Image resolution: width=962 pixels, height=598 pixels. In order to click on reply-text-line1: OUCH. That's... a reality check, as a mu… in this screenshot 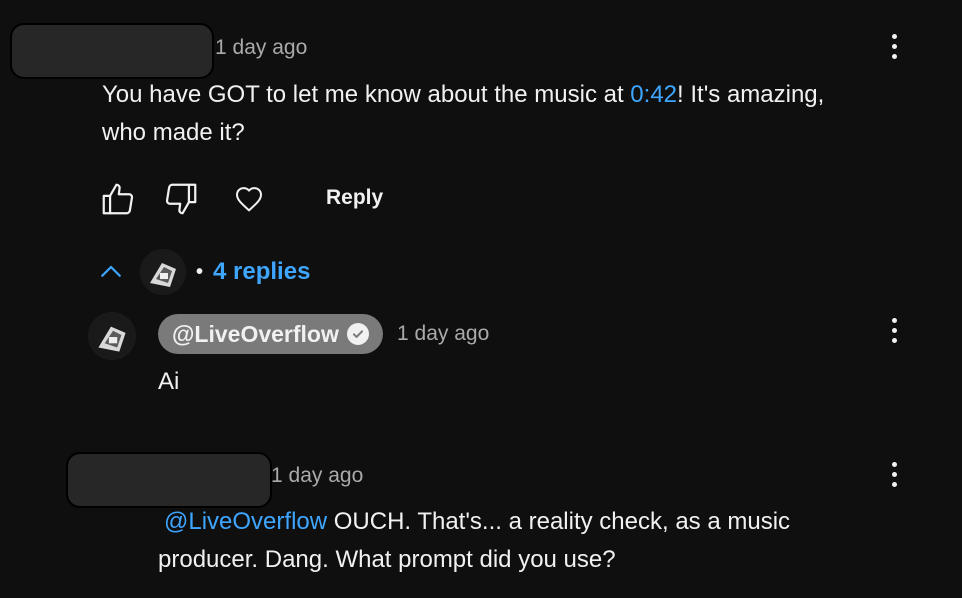, I will do `click(559, 521)`.